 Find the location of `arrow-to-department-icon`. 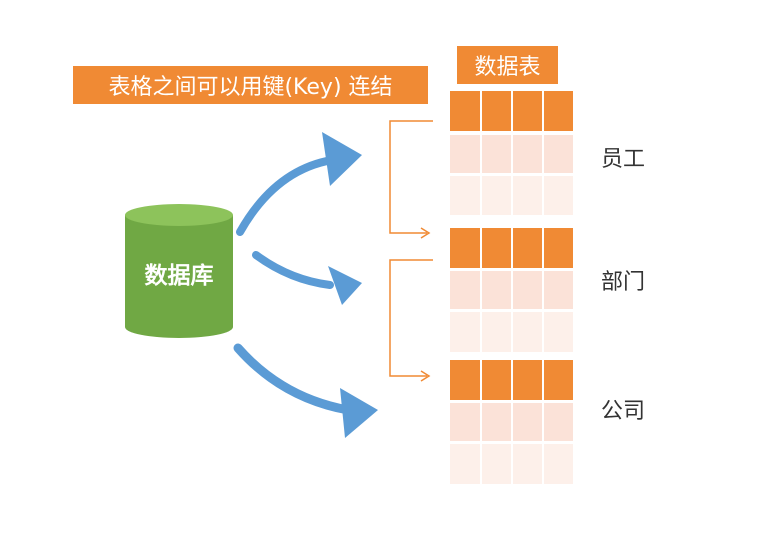

arrow-to-department-icon is located at coordinates (307, 278).